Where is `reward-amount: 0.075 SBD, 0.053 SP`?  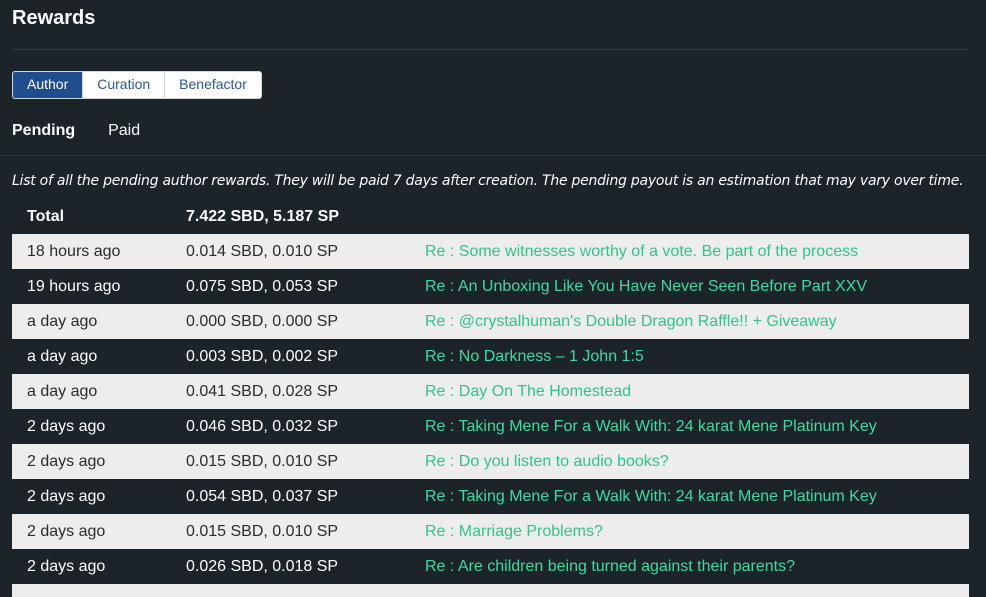
reward-amount: 0.075 SBD, 0.053 SP is located at coordinates (262, 286).